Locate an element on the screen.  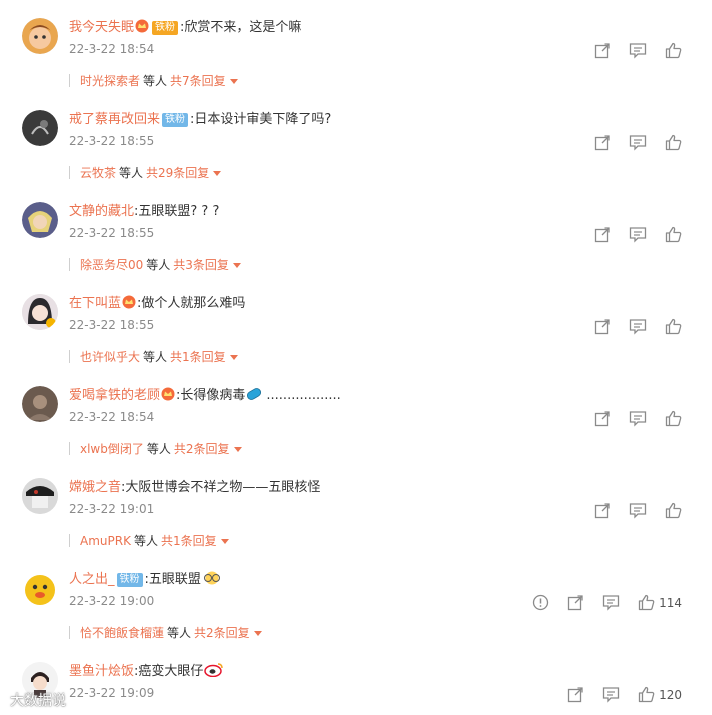
like-count: 120 is located at coordinates (670, 694).